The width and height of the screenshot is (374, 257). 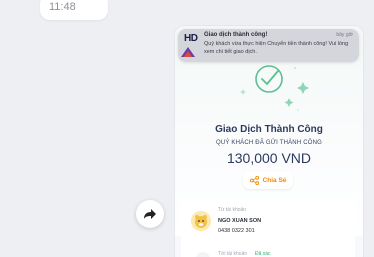 I want to click on share-button: Chia Sẻ, so click(x=268, y=180).